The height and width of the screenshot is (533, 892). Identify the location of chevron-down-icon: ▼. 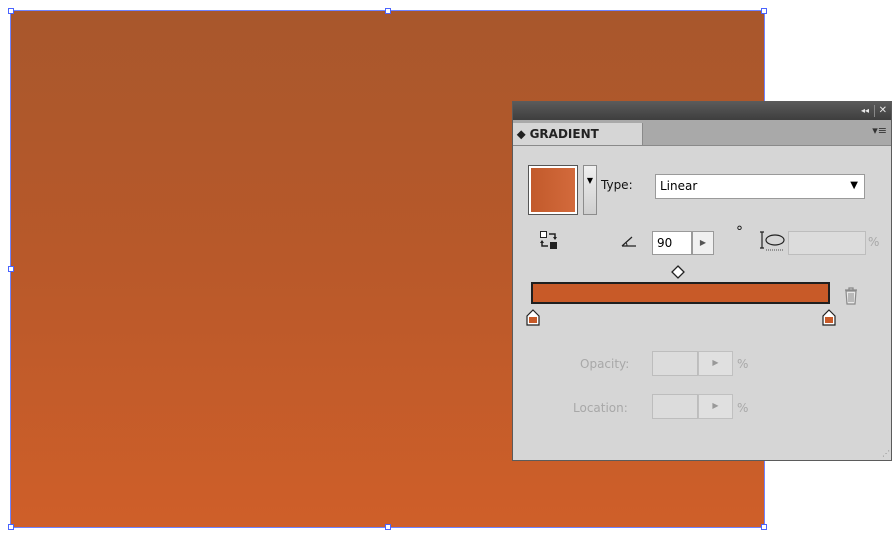
(854, 185).